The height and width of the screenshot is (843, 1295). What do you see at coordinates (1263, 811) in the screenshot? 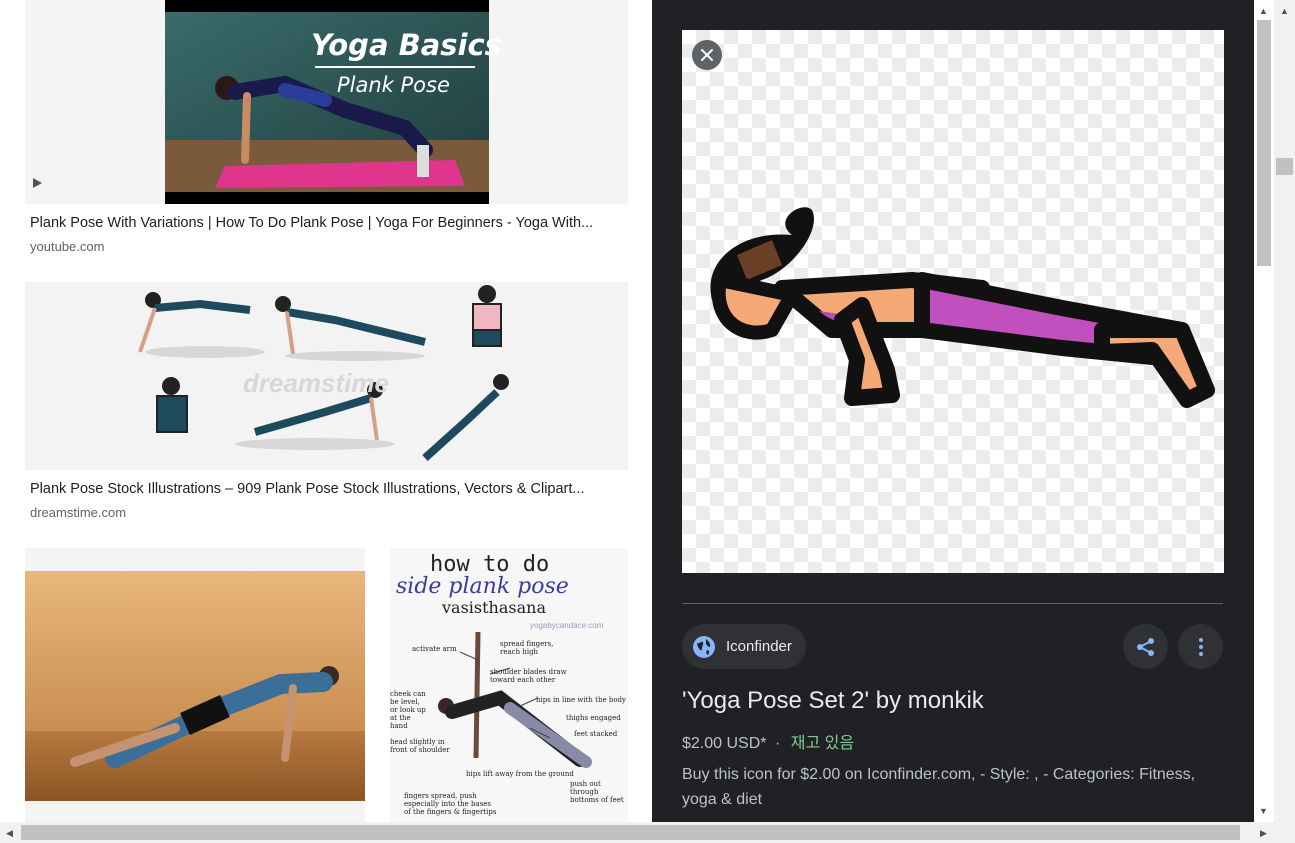
I see `scroll-down-arrow-icon: ▼` at bounding box center [1263, 811].